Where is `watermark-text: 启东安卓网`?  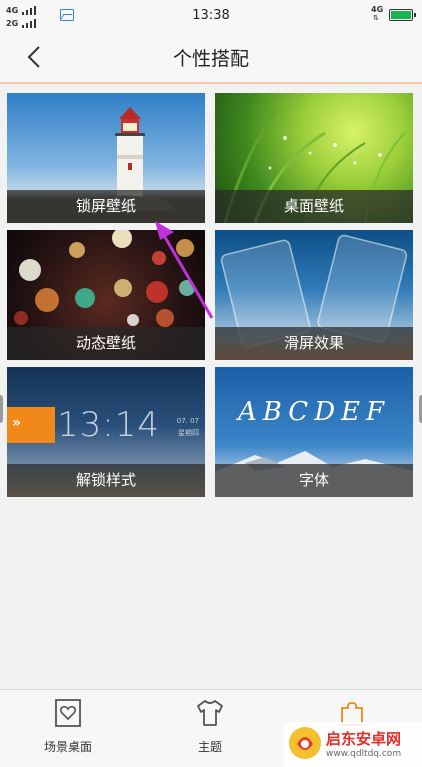
watermark-text: 启东安卓网 is located at coordinates (364, 739).